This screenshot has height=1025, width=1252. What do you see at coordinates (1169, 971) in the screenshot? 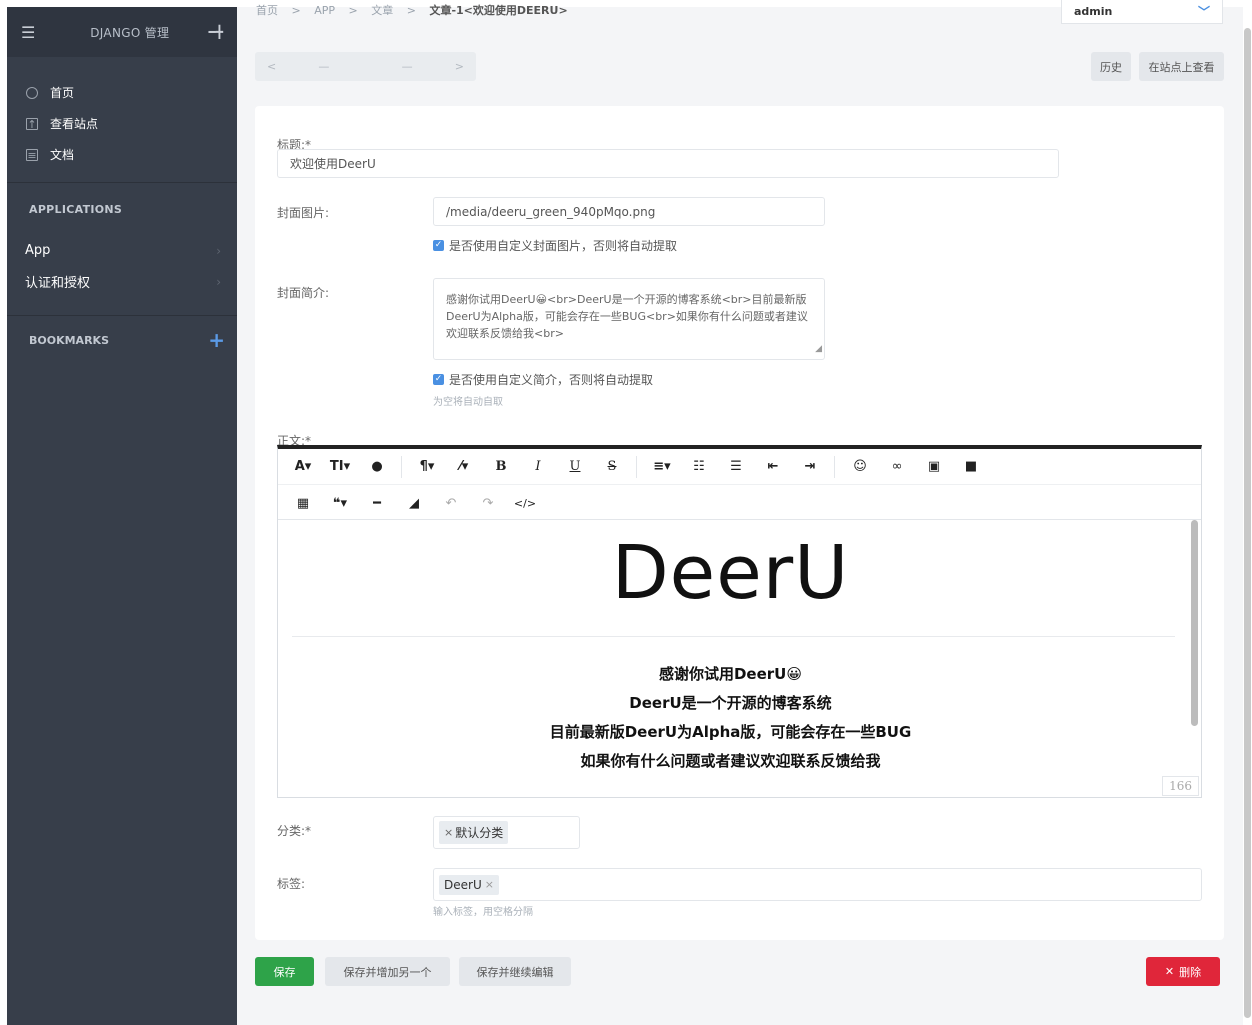
I see `delete-icon: ✕` at bounding box center [1169, 971].